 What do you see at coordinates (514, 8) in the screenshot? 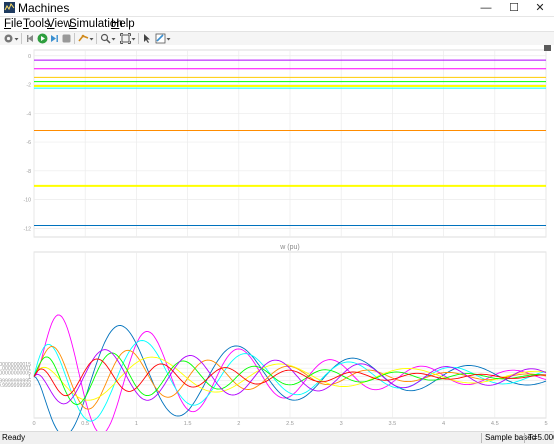
I see `maximize-button: ☐` at bounding box center [514, 8].